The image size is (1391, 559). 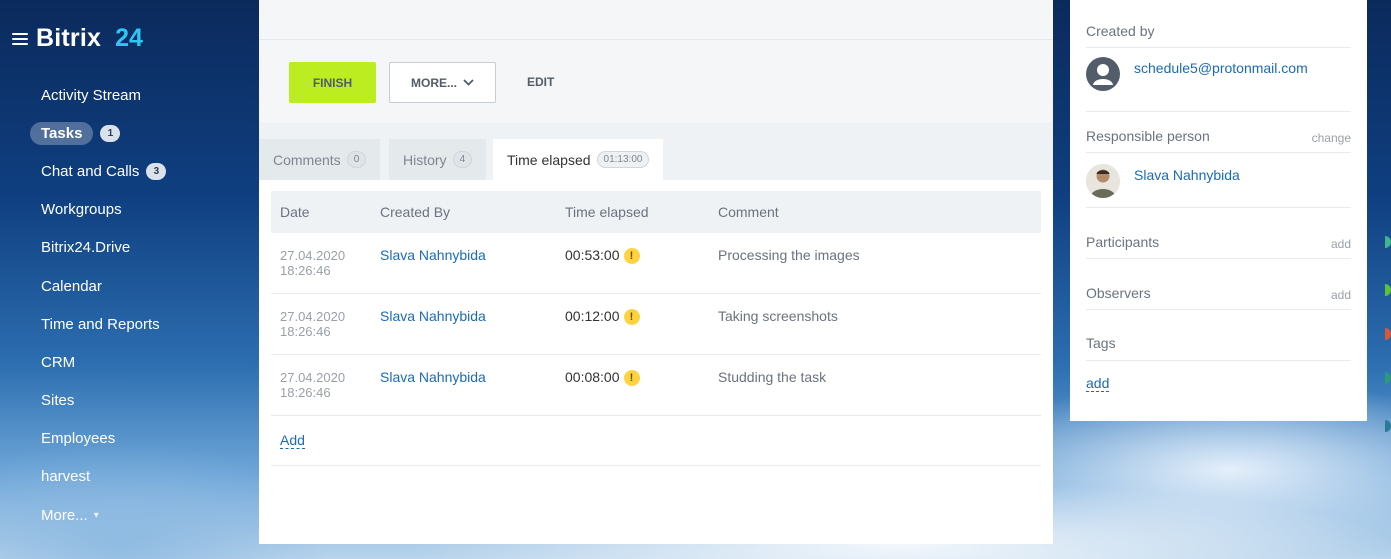 I want to click on sidebar-item-workgroups: Workgroups, so click(x=129, y=210).